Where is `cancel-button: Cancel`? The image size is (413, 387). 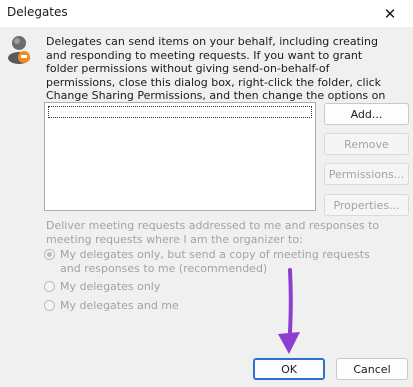 cancel-button: Cancel is located at coordinates (372, 369).